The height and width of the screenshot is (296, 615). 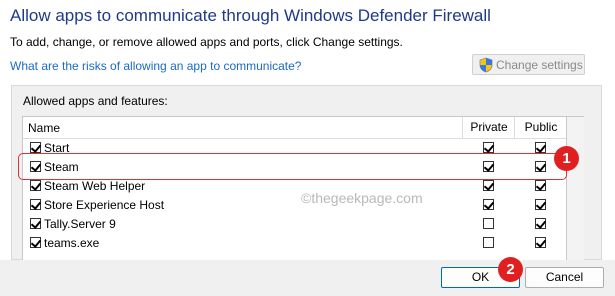 What do you see at coordinates (294, 243) in the screenshot?
I see `list-item: teams.exe` at bounding box center [294, 243].